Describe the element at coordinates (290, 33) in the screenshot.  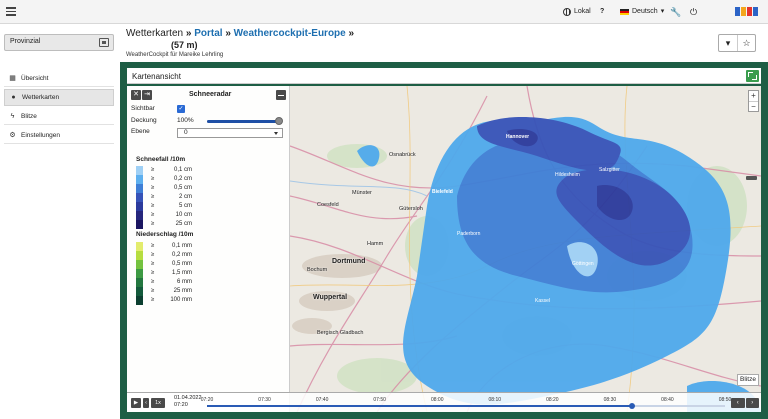
I see `breadcrumb-current-link: Weathercockpit-Europe` at that location.